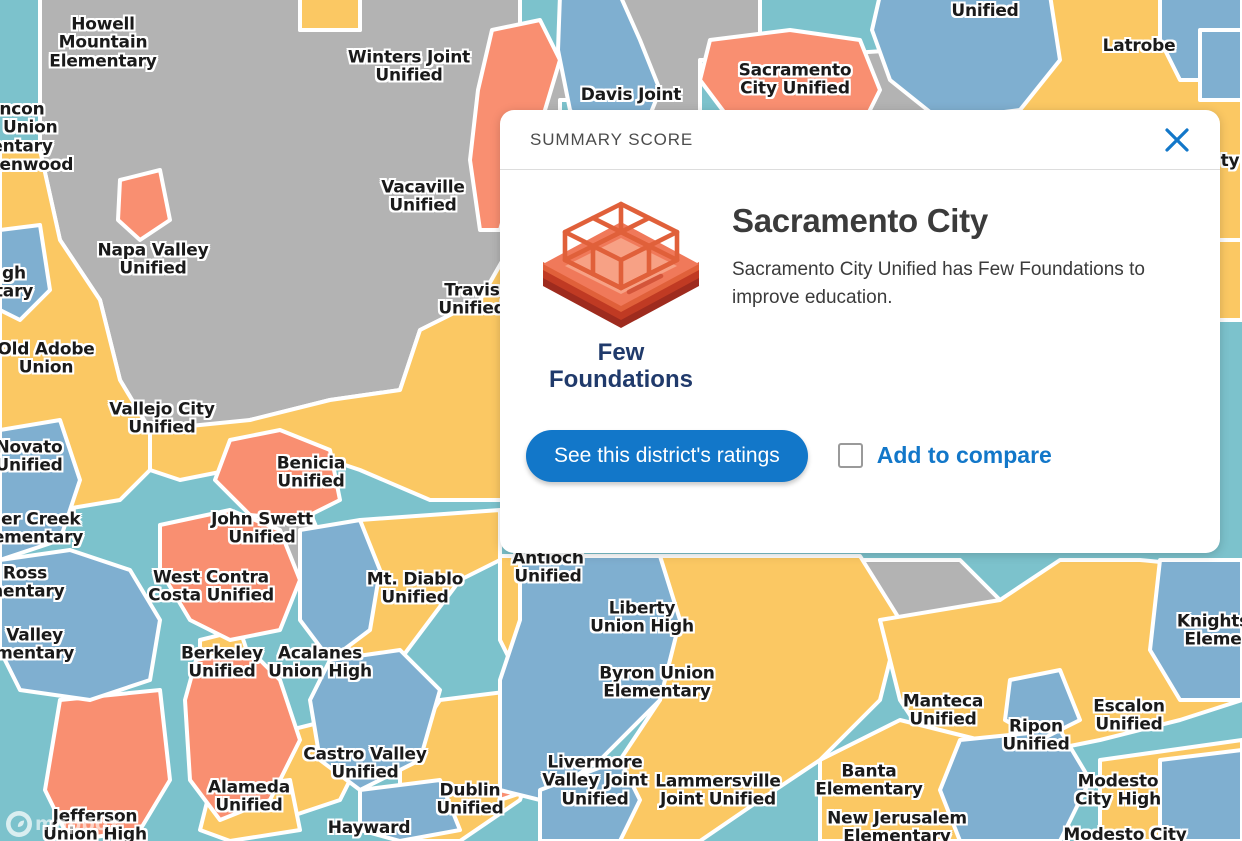 This screenshot has width=1242, height=841. Describe the element at coordinates (612, 139) in the screenshot. I see `card-header-title: SUMMARY SCORE` at that location.